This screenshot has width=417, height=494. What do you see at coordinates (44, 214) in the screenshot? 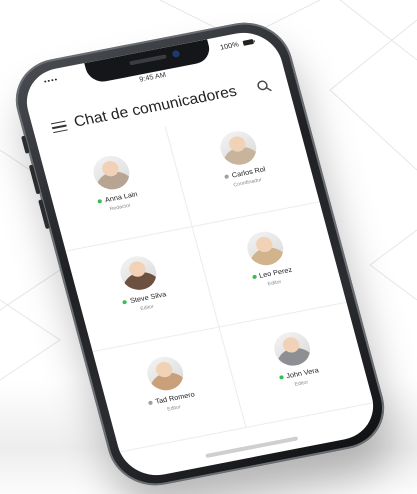
I see `volume-down-button` at bounding box center [44, 214].